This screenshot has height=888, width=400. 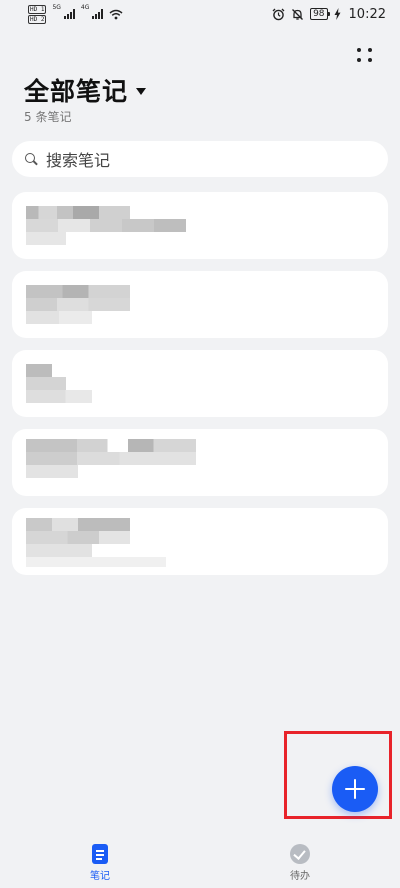 What do you see at coordinates (116, 14) in the screenshot?
I see `wifi-icon` at bounding box center [116, 14].